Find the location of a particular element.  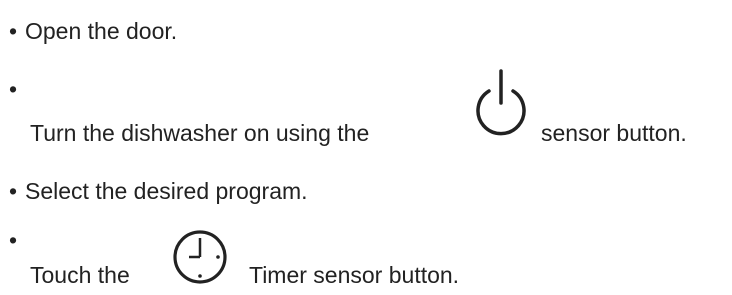

step-1-text: Open the door. is located at coordinates (101, 31).